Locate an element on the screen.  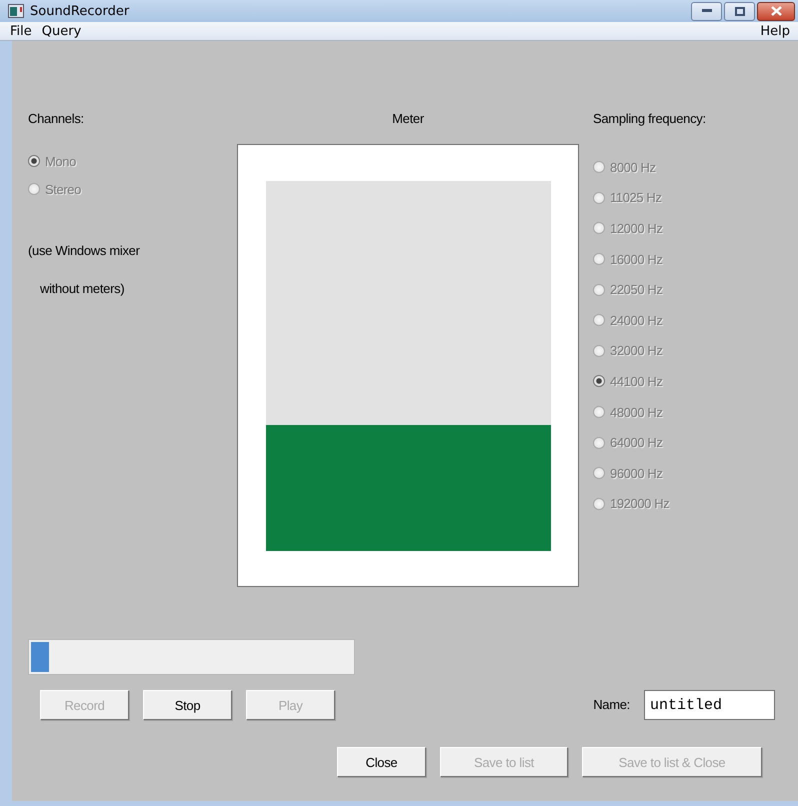
close-icon is located at coordinates (776, 11).